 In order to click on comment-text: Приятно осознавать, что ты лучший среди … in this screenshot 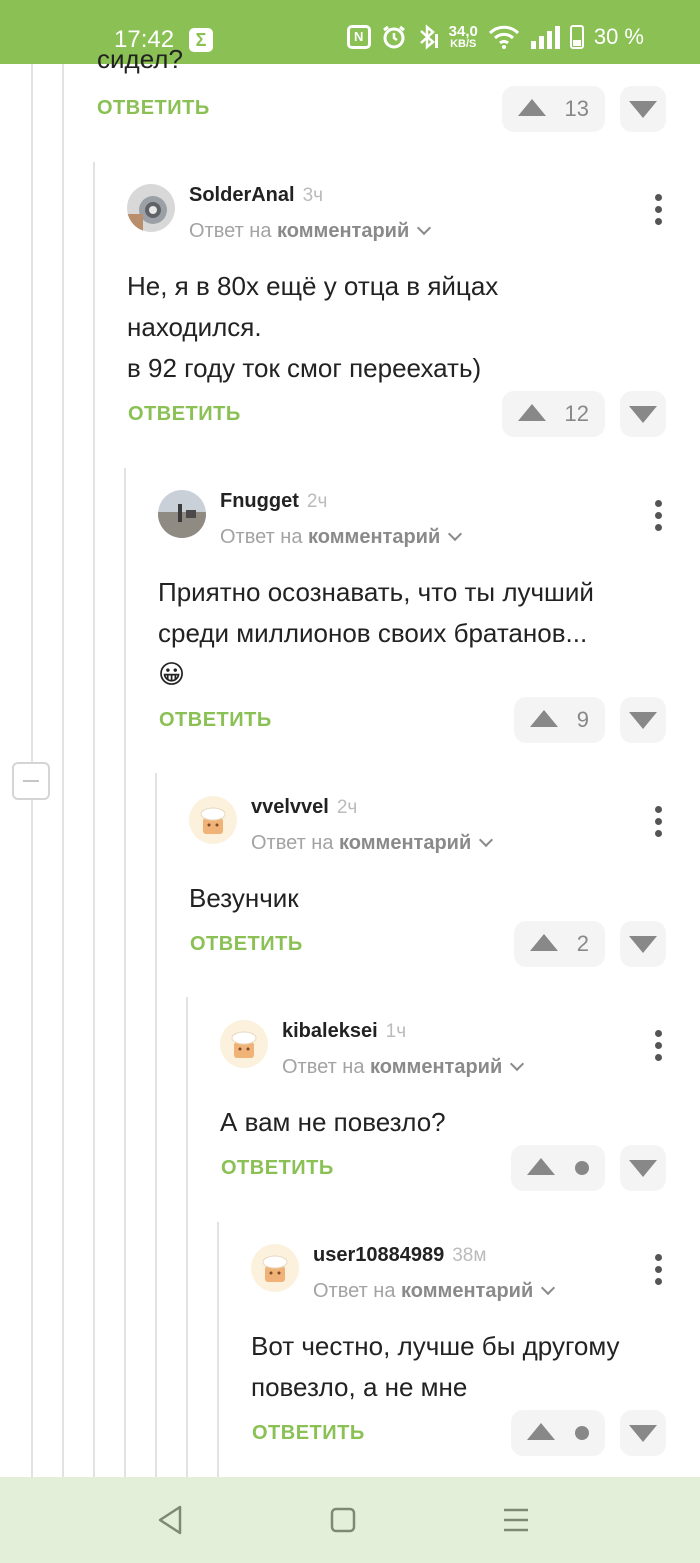, I will do `click(376, 633)`.